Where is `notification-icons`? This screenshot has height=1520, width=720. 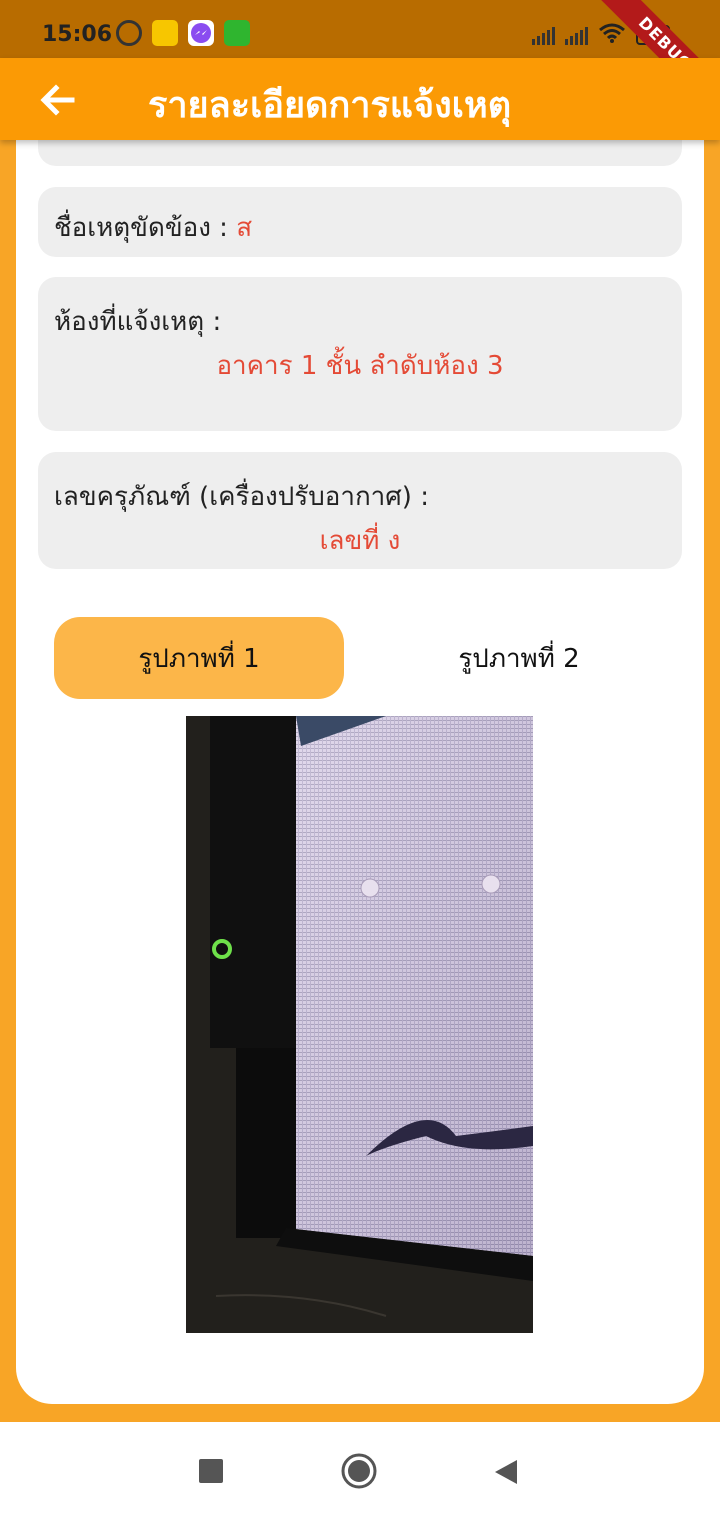 notification-icons is located at coordinates (183, 33).